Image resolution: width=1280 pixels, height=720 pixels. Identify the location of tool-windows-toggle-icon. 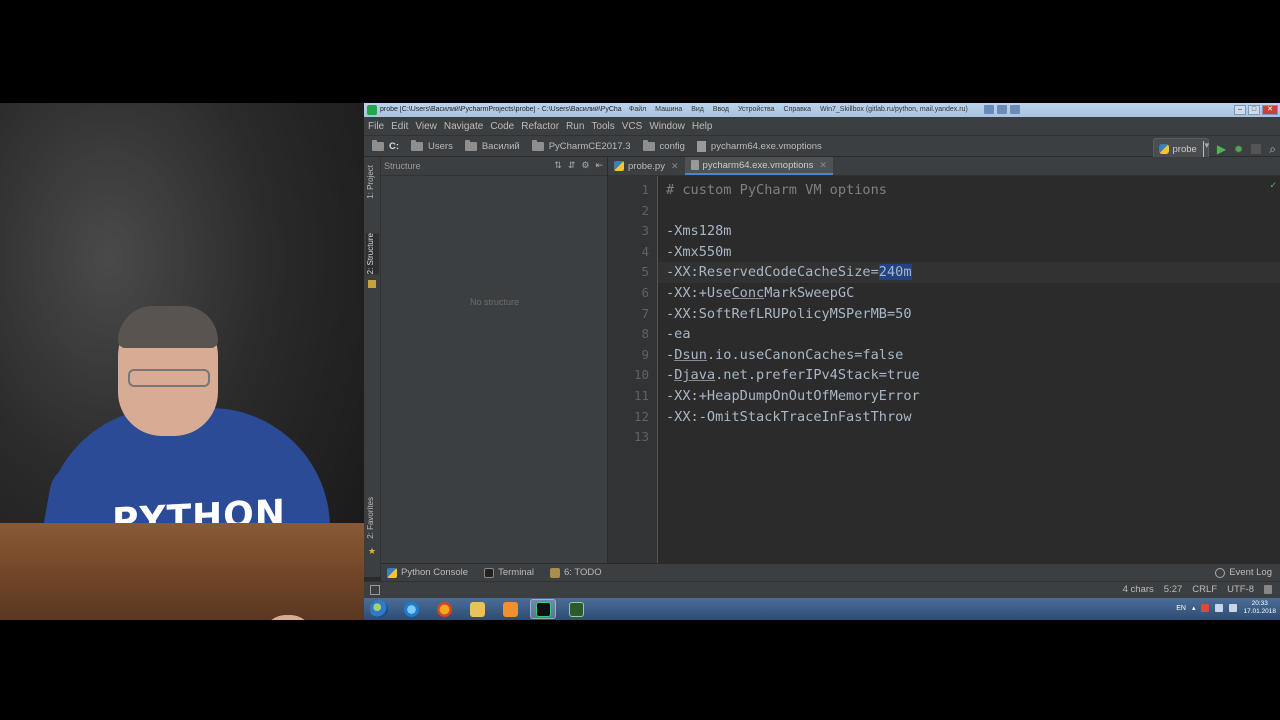
(375, 590).